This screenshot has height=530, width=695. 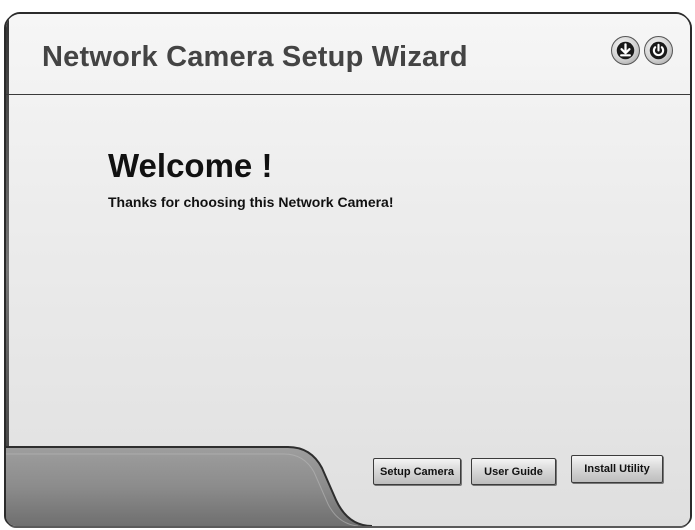 I want to click on power-icon, so click(x=658, y=50).